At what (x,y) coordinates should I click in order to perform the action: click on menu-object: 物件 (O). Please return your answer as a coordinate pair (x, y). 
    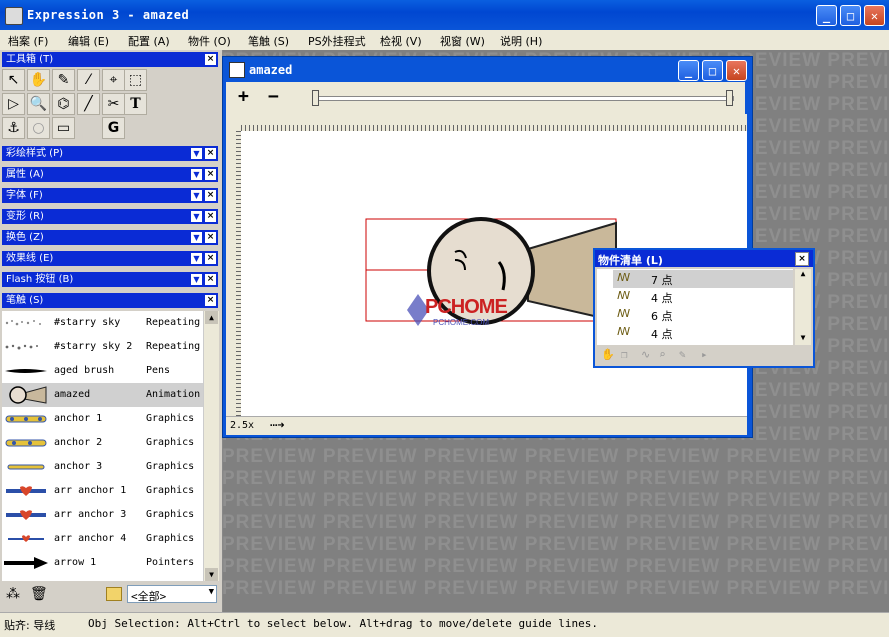
    Looking at the image, I should click on (209, 41).